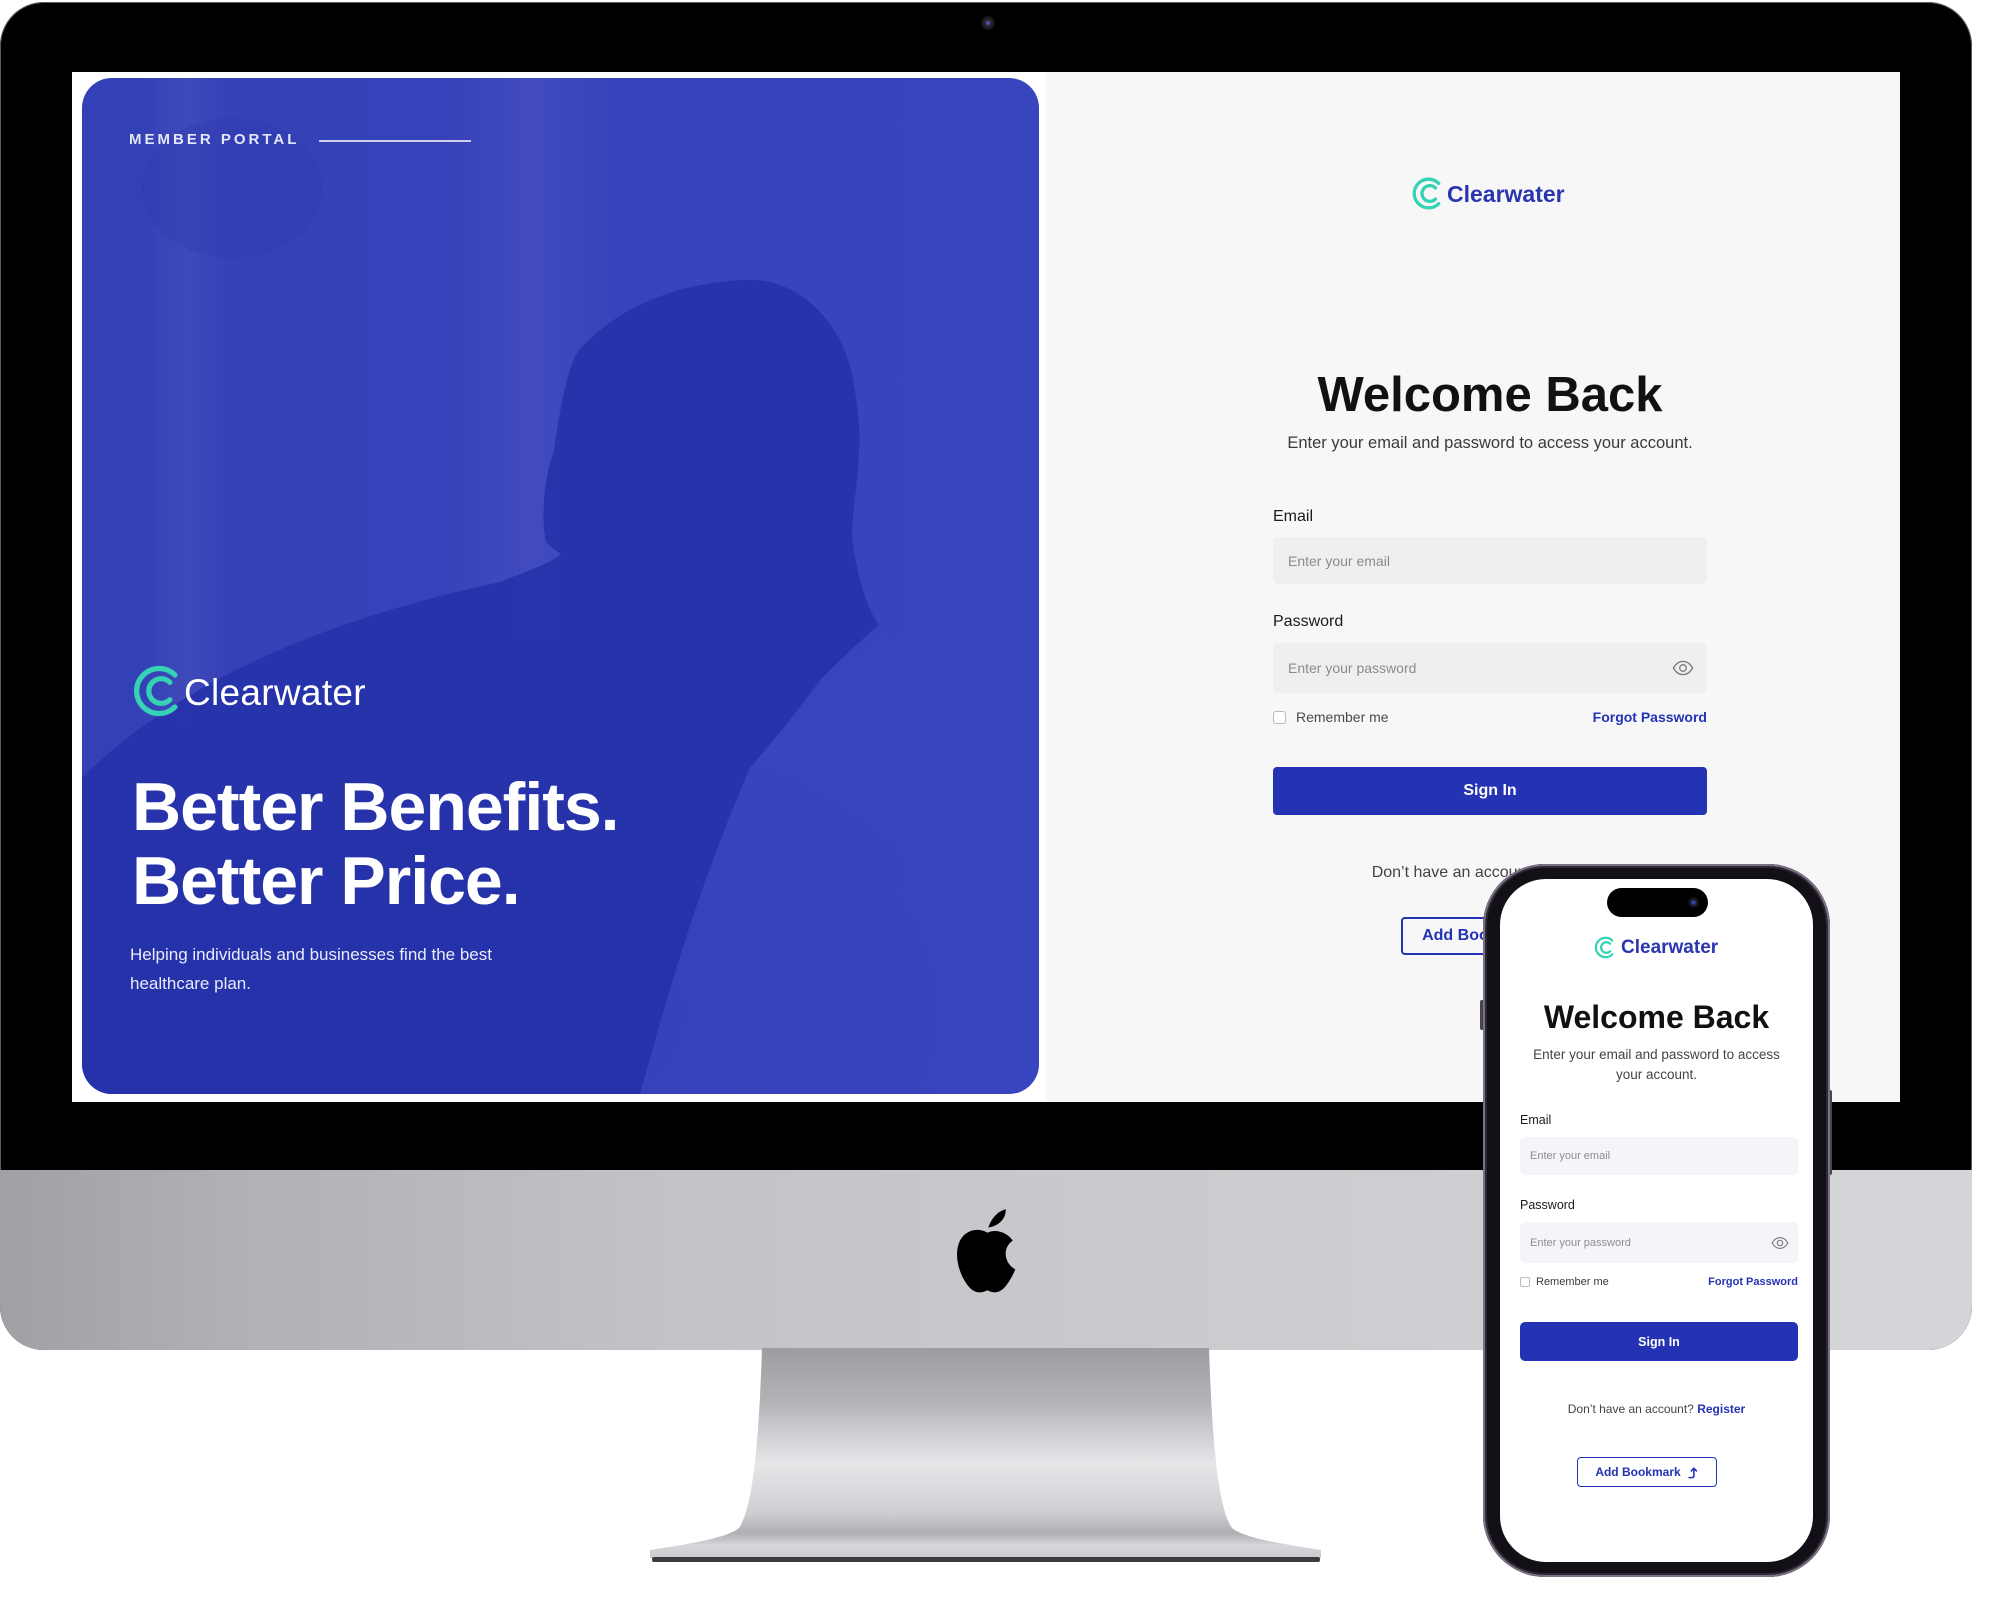  I want to click on mobile-email-field, so click(1659, 1156).